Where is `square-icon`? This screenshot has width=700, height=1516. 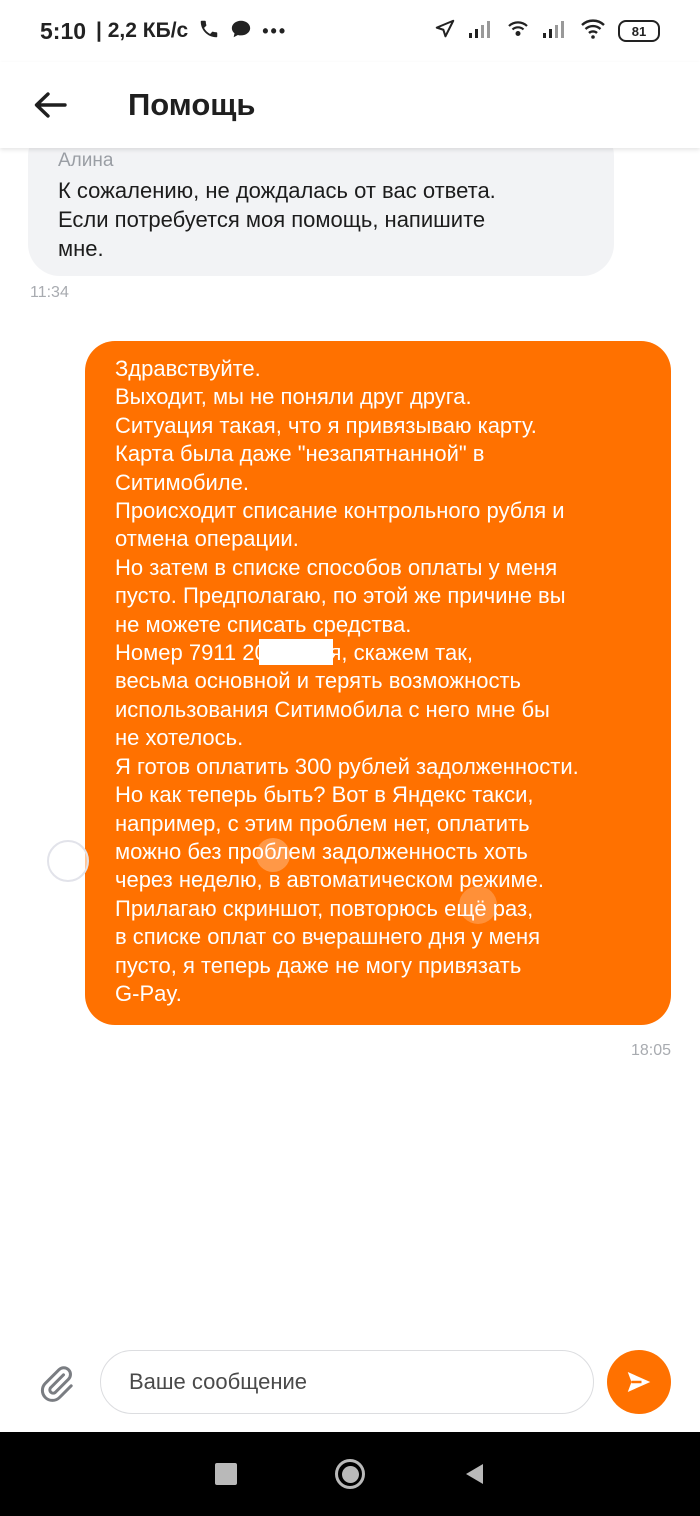 square-icon is located at coordinates (226, 1474).